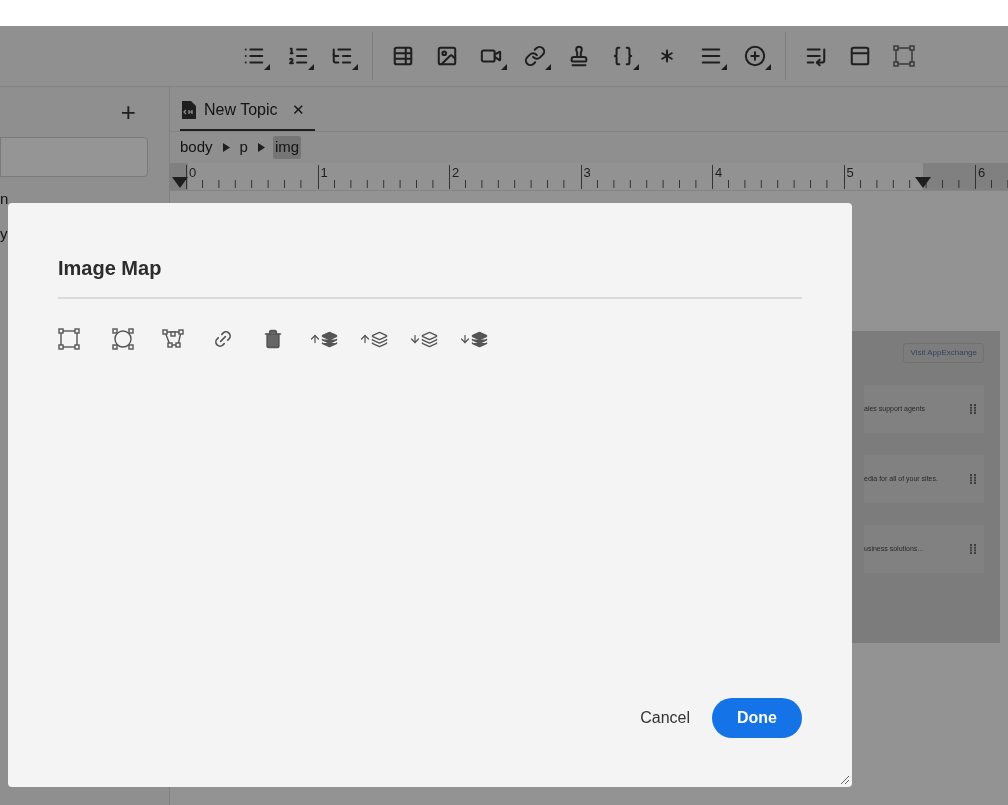  Describe the element at coordinates (850, 173) in the screenshot. I see `ruler-number: 5` at that location.